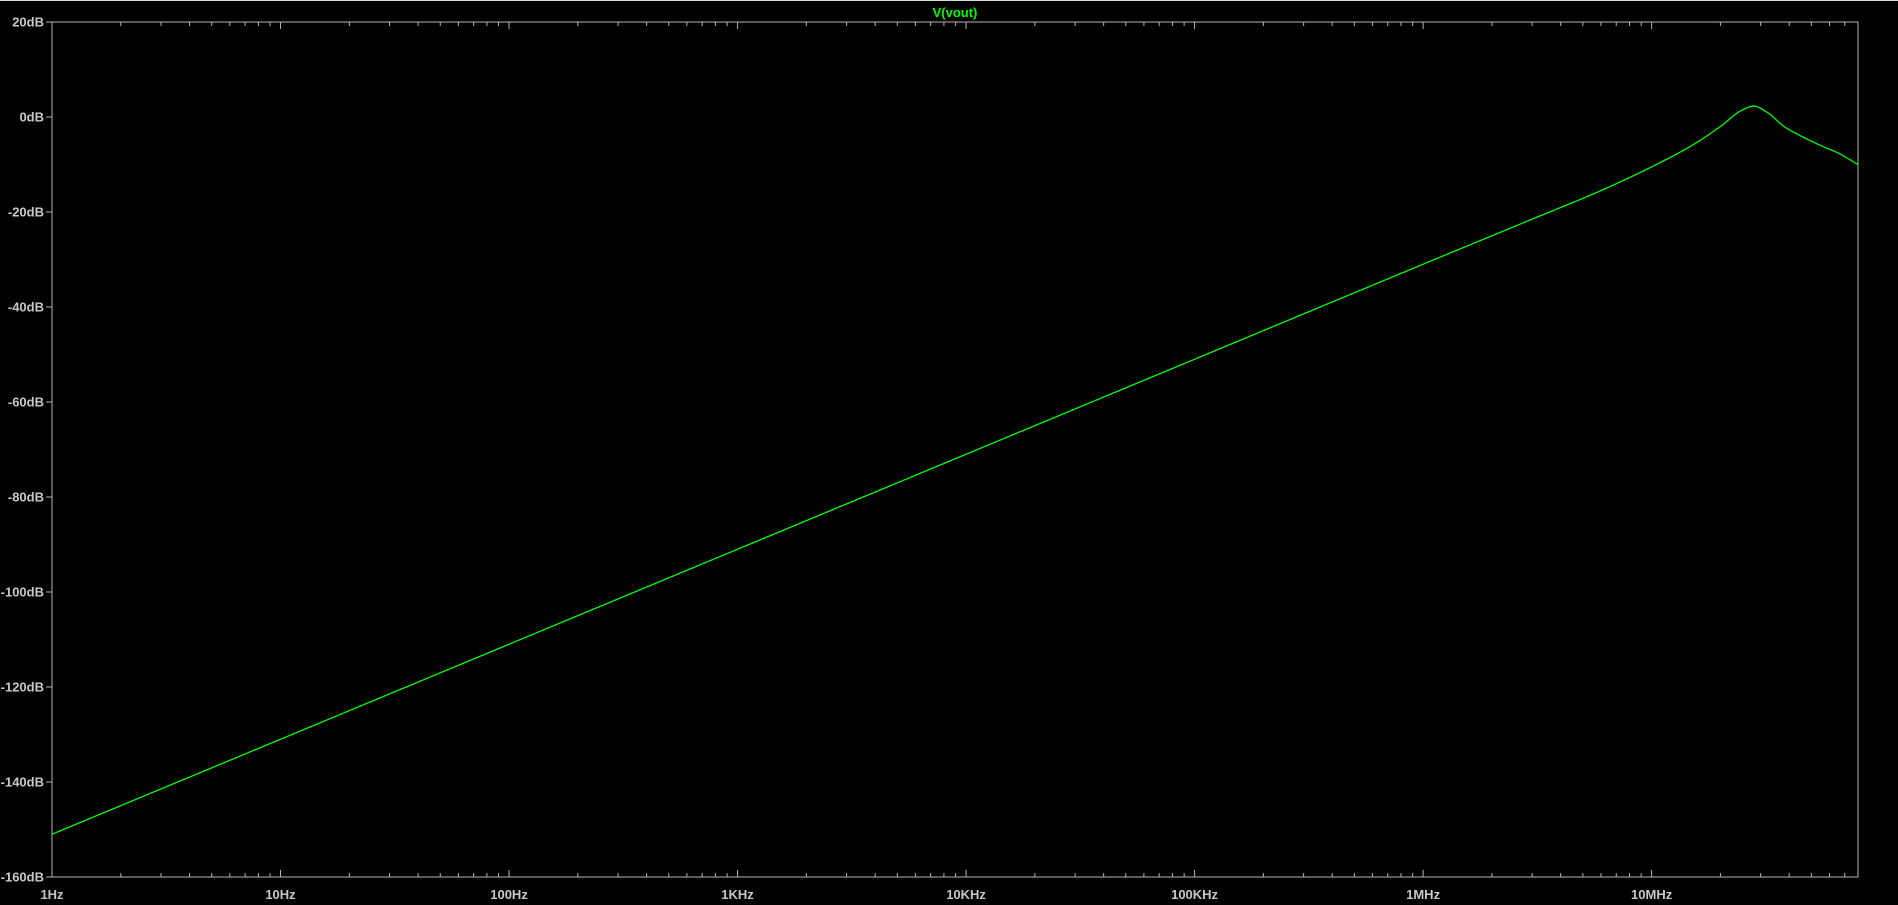 Image resolution: width=1898 pixels, height=905 pixels. Describe the element at coordinates (26, 402) in the screenshot. I see `y-tick-label: -60dB` at that location.